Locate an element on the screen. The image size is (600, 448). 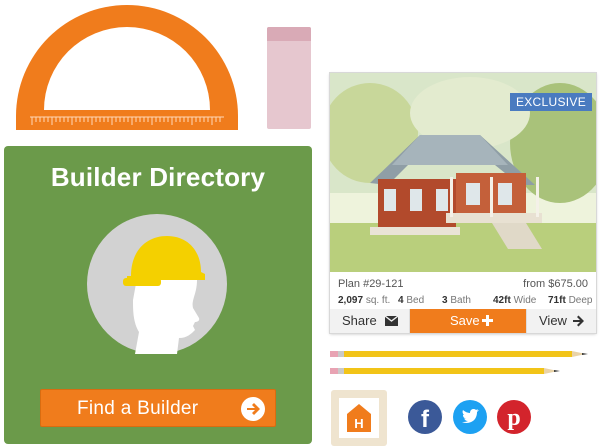
plus-icon is located at coordinates (487, 320).